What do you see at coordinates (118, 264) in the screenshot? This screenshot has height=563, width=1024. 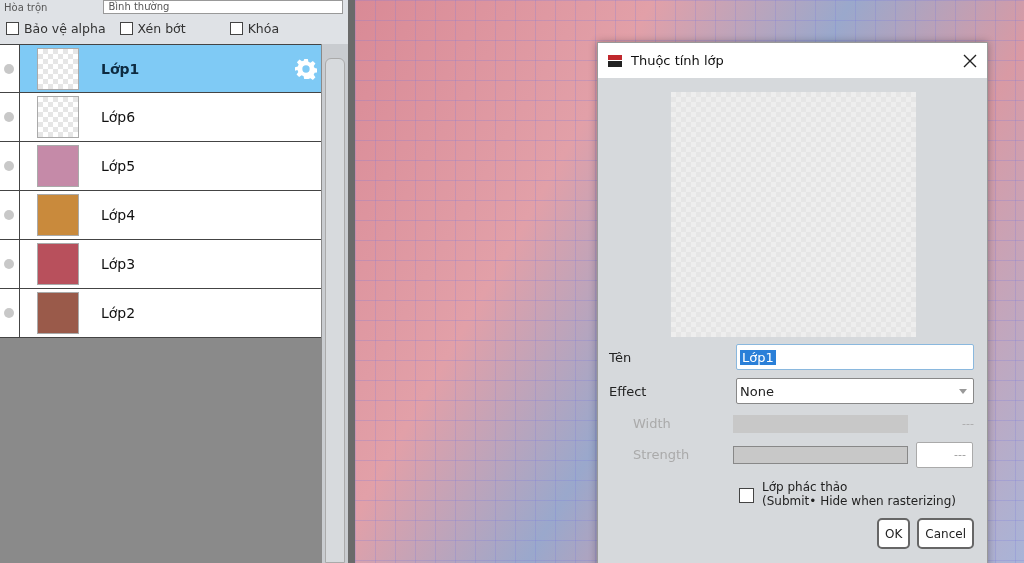 I see `layer-name: Lớp3` at bounding box center [118, 264].